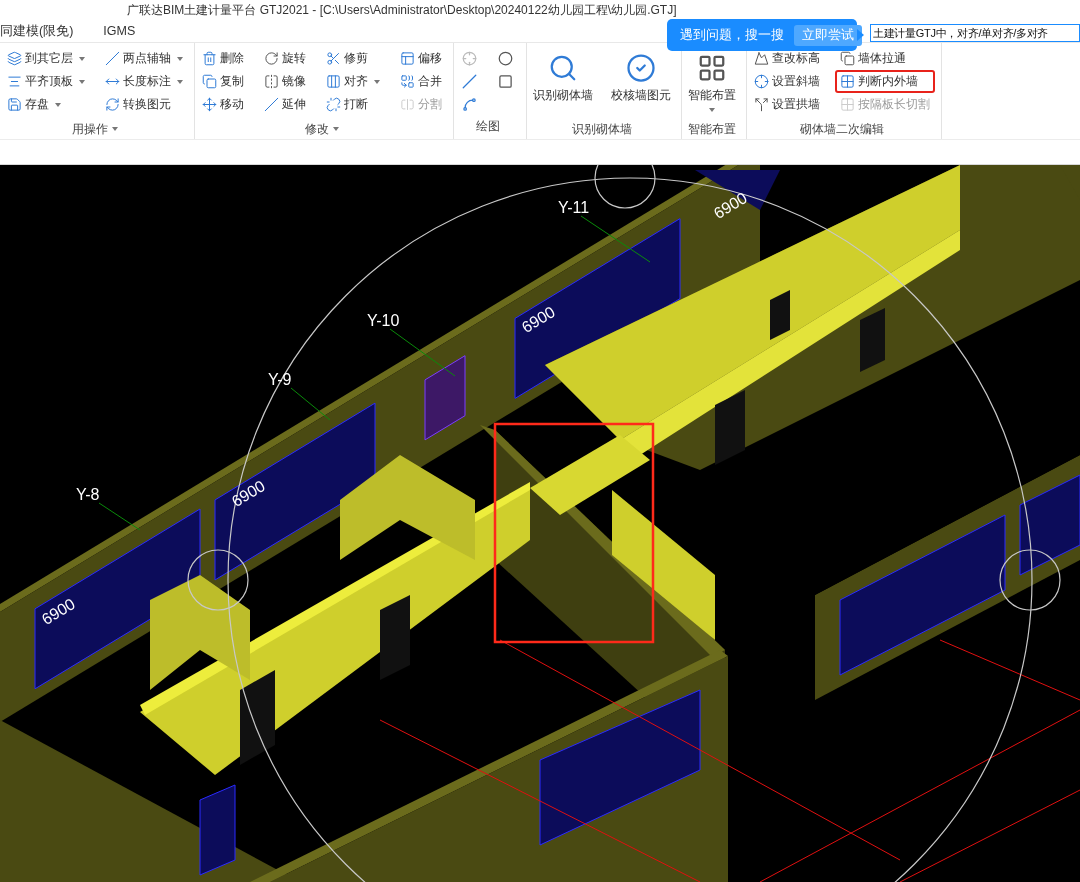 The width and height of the screenshot is (1080, 882). Describe the element at coordinates (574, 207) in the screenshot. I see `axis-label: Y-11` at that location.